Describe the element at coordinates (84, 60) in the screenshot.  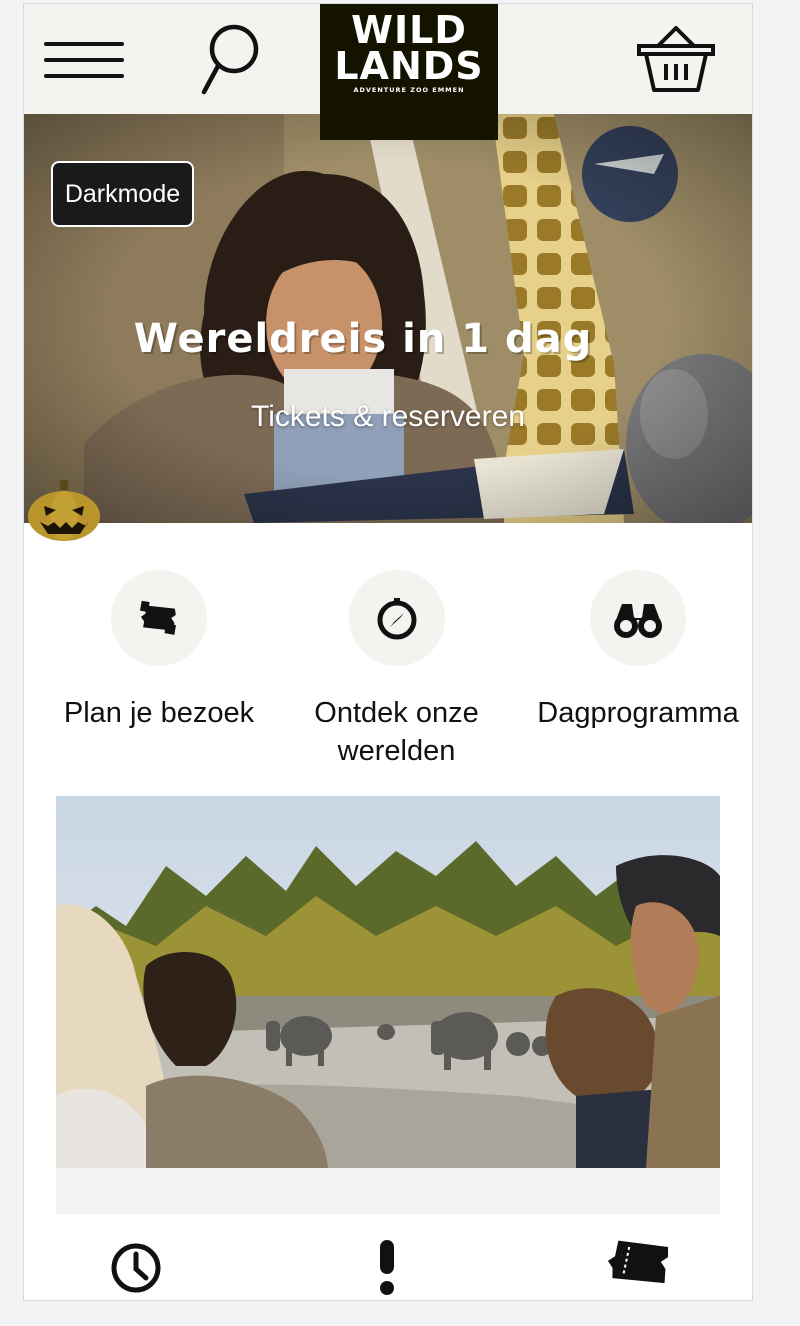
I see `hamburger-menu-icon` at that location.